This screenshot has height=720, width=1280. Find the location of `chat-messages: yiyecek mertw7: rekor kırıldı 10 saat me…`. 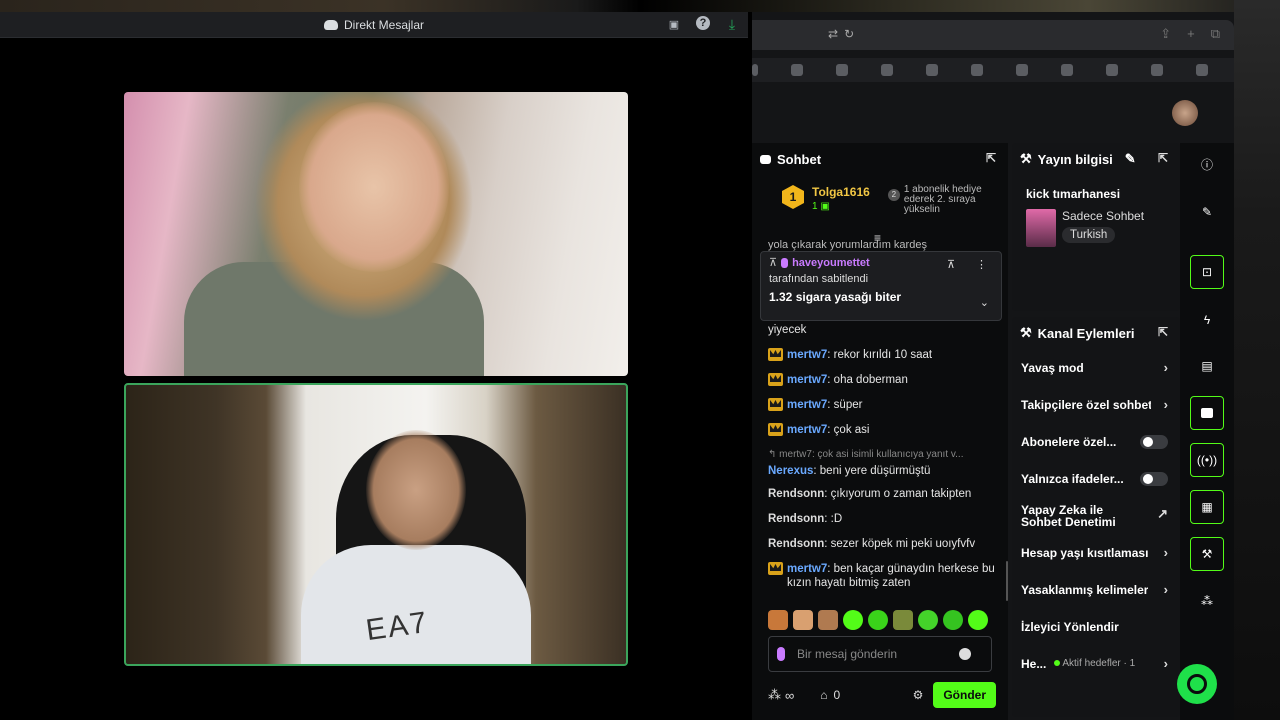

chat-messages: yiyecek mertw7: rekor kırıldı 10 saat me… is located at coordinates (882, 462).